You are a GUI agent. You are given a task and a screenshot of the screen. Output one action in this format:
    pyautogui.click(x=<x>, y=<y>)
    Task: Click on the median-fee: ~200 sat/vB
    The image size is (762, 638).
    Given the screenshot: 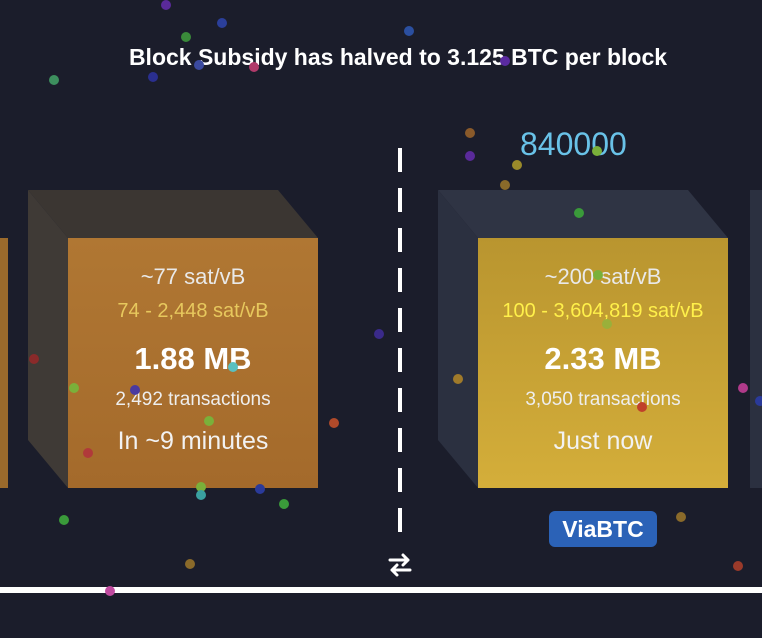 What is the action you would take?
    pyautogui.click(x=603, y=276)
    